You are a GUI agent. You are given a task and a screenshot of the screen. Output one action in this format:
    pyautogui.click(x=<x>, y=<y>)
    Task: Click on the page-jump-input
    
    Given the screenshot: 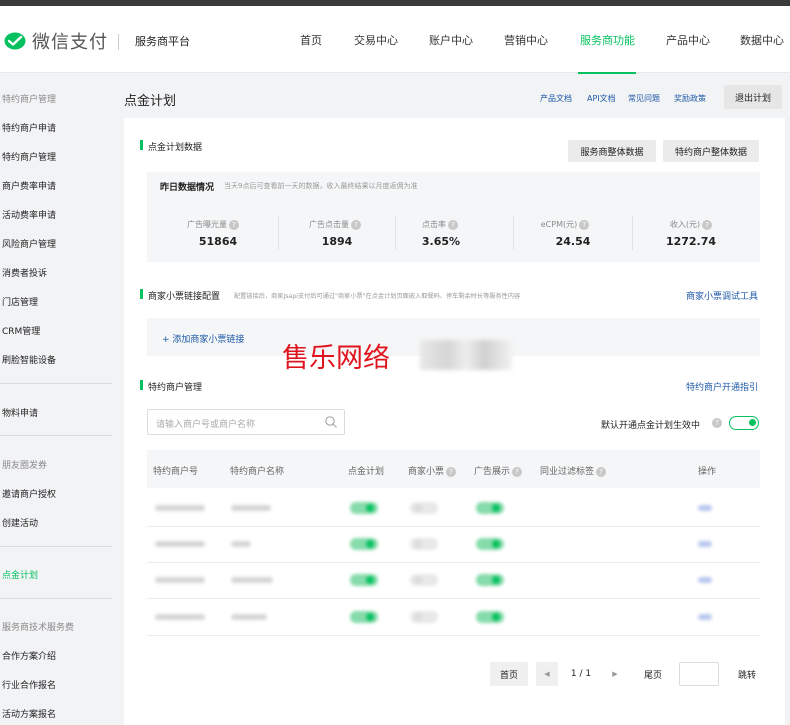 What is the action you would take?
    pyautogui.click(x=699, y=674)
    